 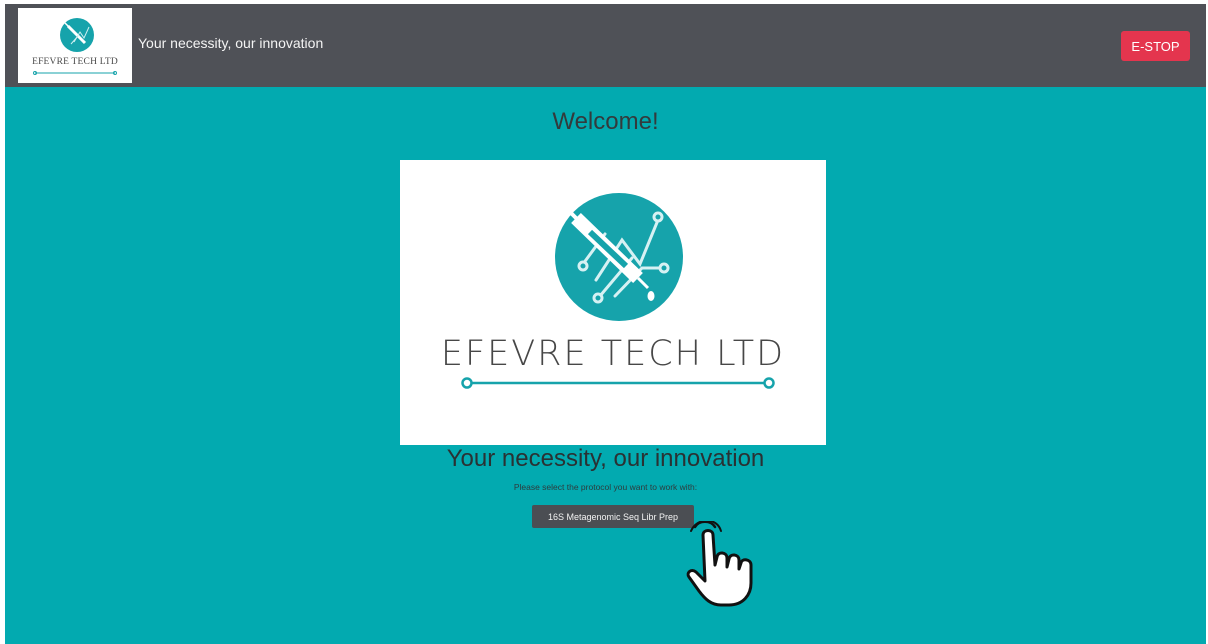 I want to click on header-logo-underline, so click(x=75, y=73).